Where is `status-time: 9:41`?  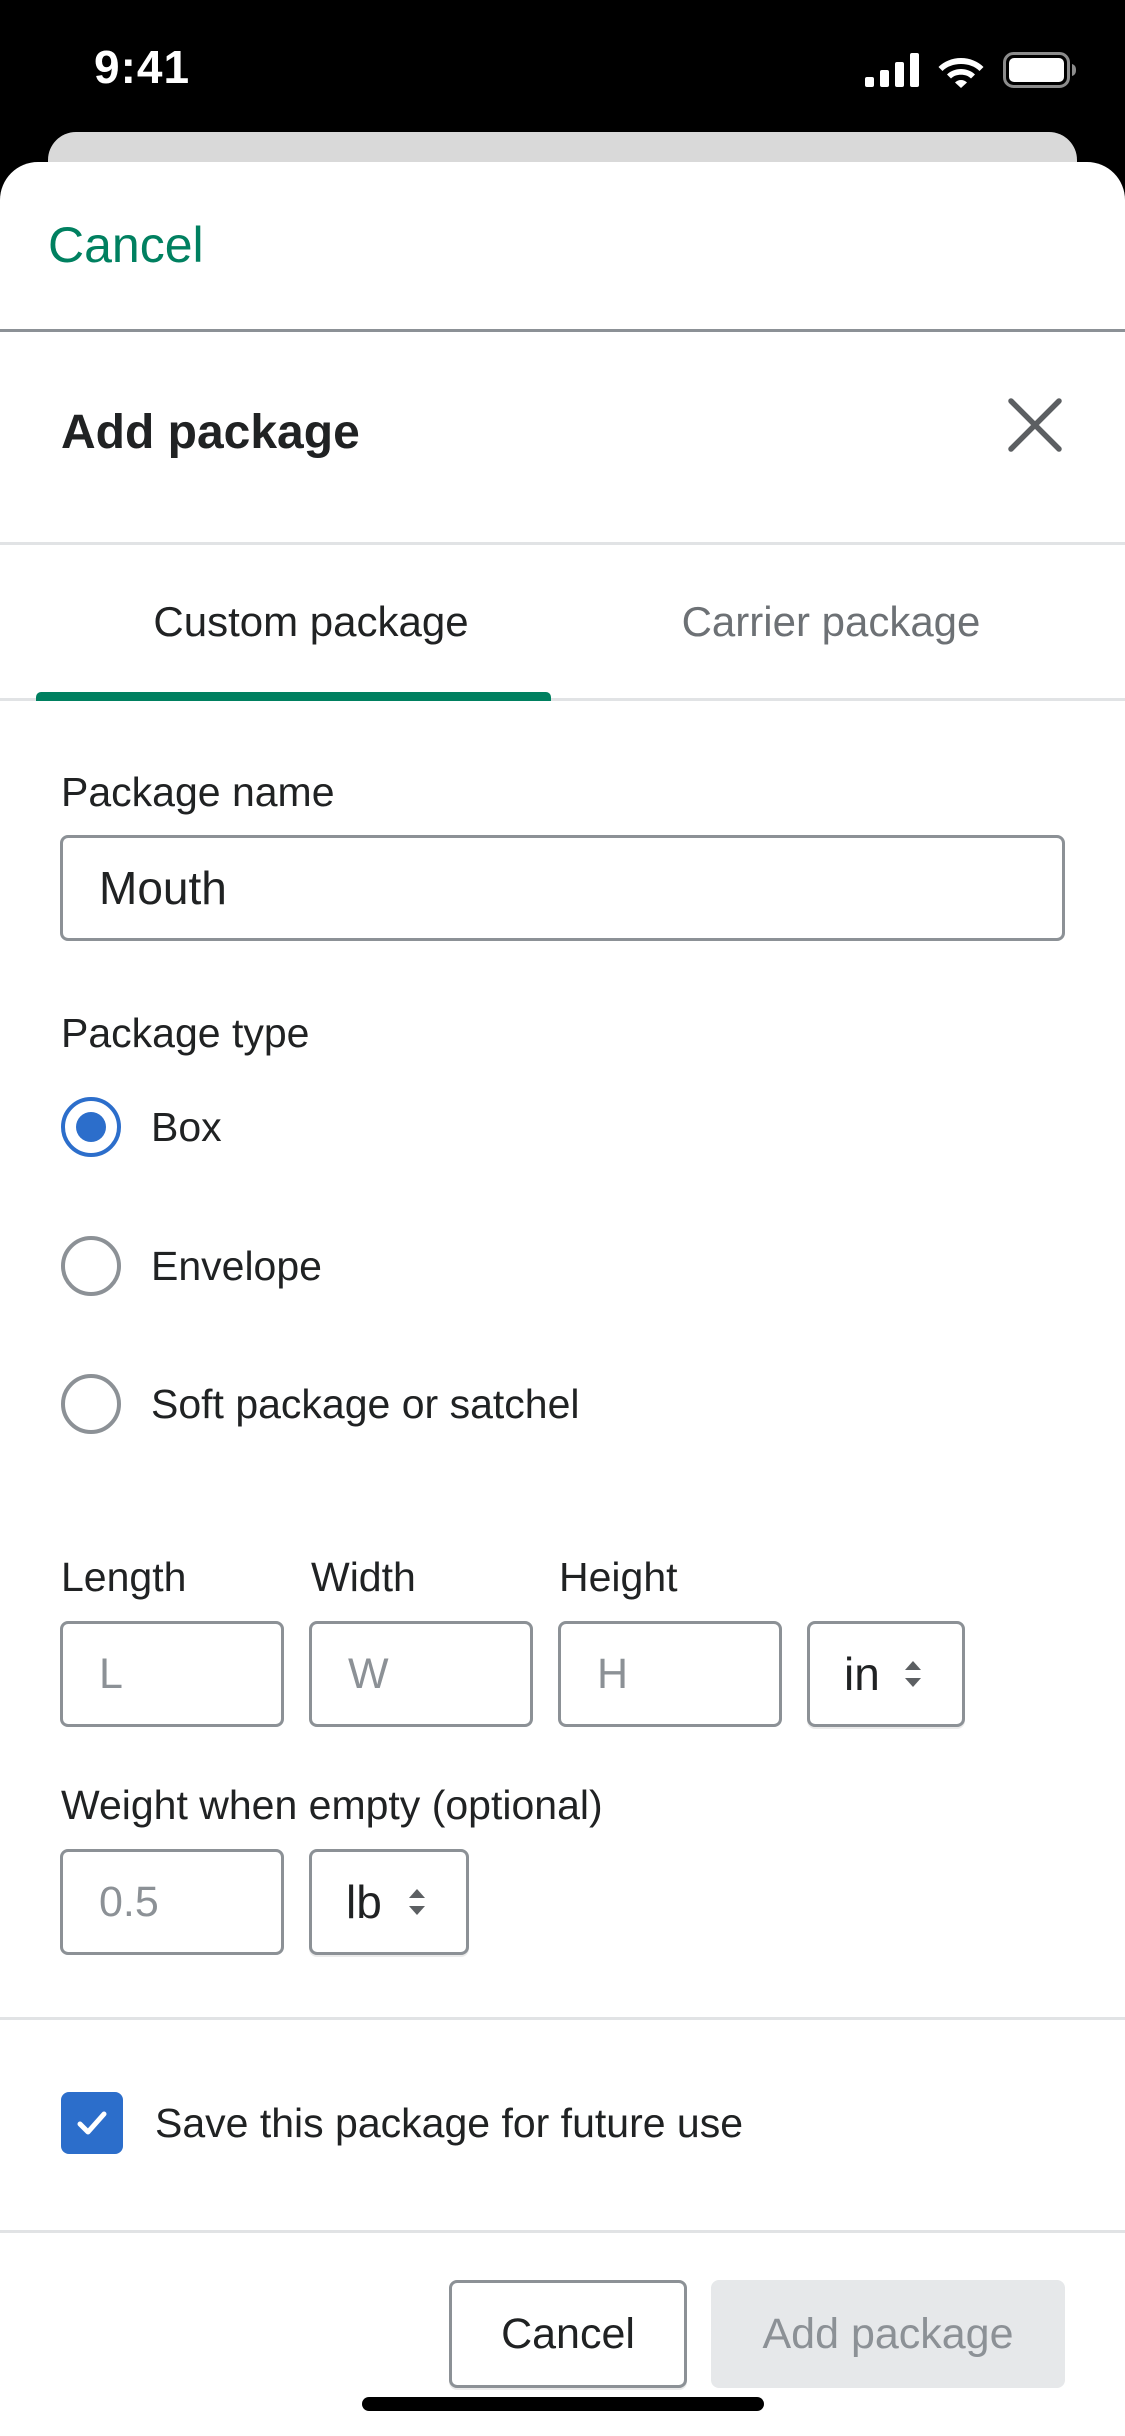 status-time: 9:41 is located at coordinates (142, 67).